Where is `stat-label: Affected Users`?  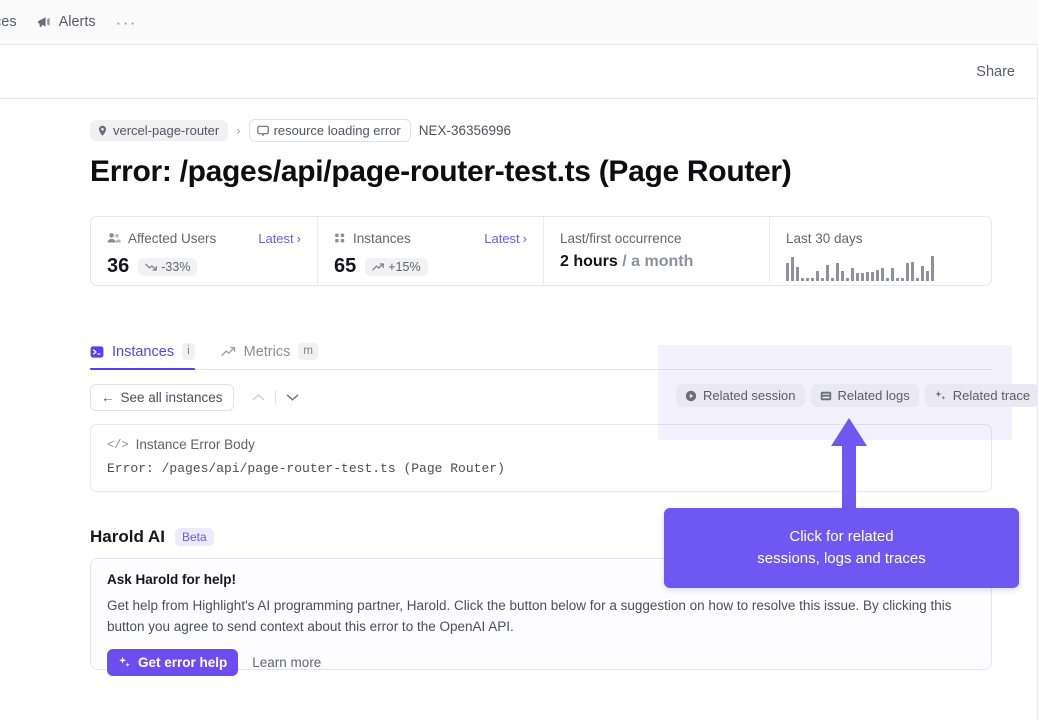
stat-label: Affected Users is located at coordinates (172, 238).